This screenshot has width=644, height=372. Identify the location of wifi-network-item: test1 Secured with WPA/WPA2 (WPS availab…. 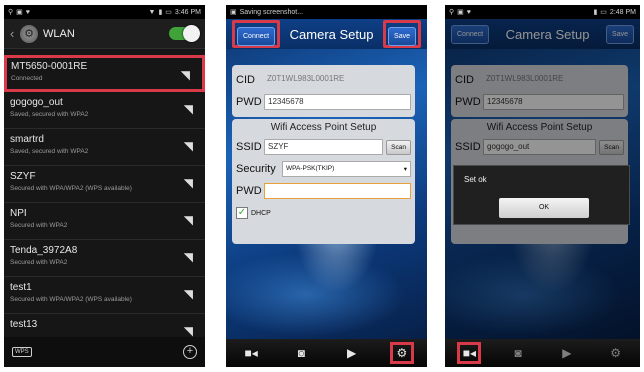
(104, 295).